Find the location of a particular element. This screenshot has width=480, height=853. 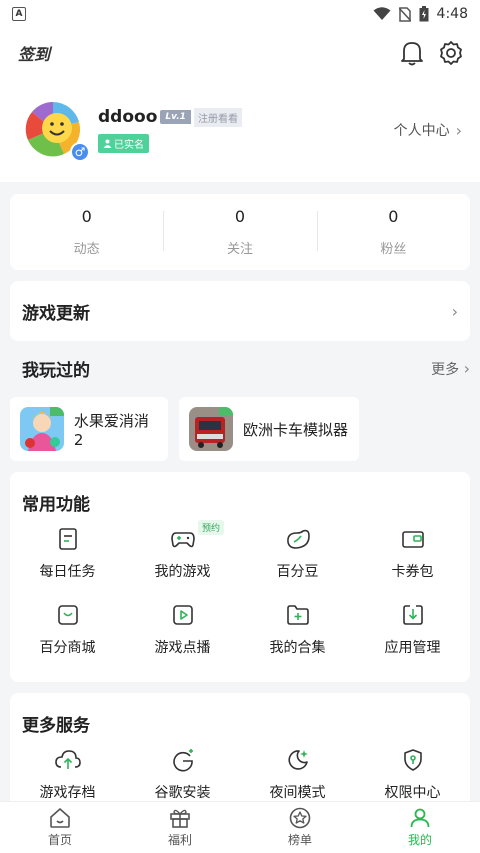

battery-icon is located at coordinates (424, 14).